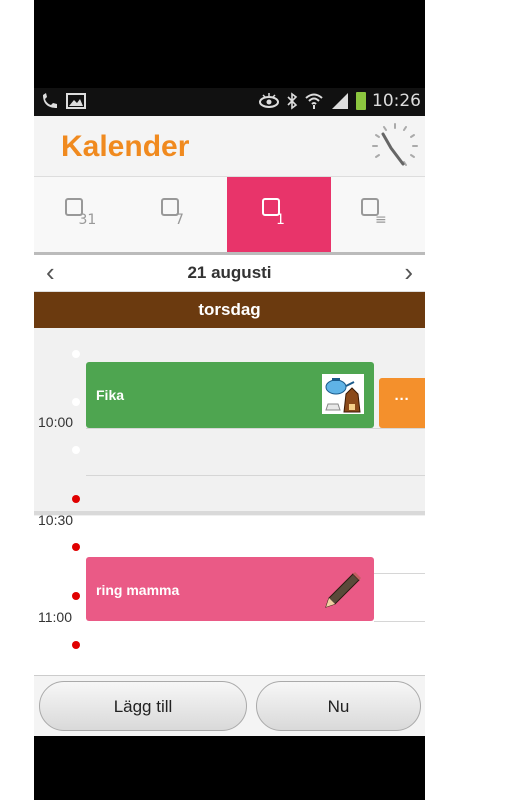  I want to click on next-day-icon: ›, so click(408, 272).